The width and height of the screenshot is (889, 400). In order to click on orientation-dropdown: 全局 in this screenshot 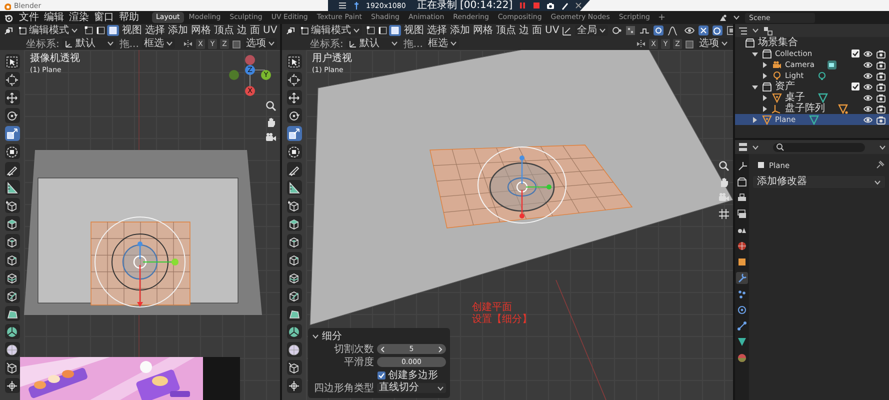, I will do `click(591, 30)`.